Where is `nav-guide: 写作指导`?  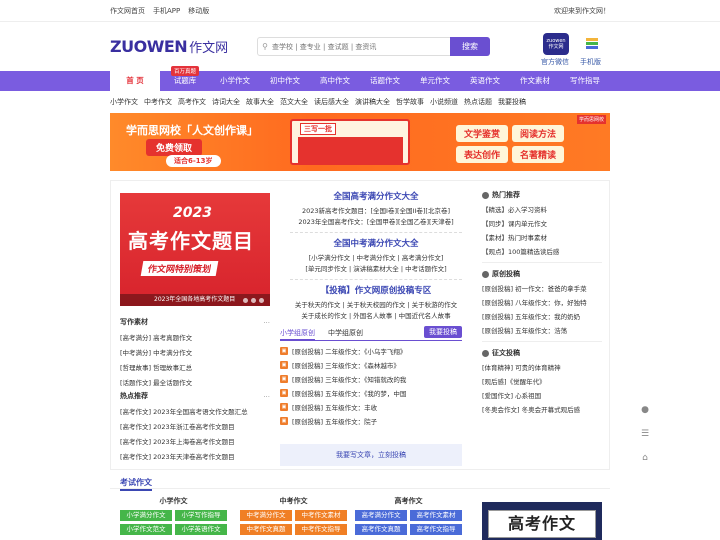
nav-guide: 写作指导 is located at coordinates (585, 81).